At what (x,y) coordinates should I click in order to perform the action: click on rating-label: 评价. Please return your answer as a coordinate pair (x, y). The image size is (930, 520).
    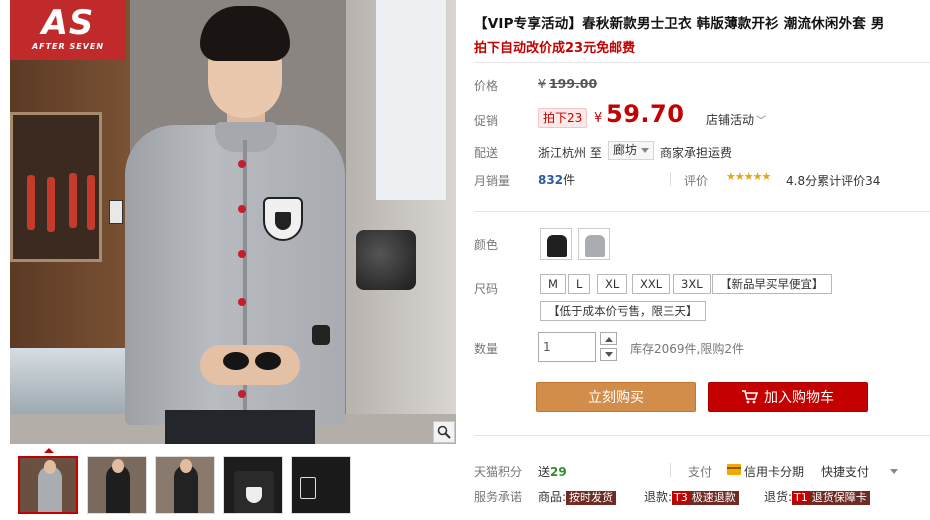
    Looking at the image, I should click on (696, 181).